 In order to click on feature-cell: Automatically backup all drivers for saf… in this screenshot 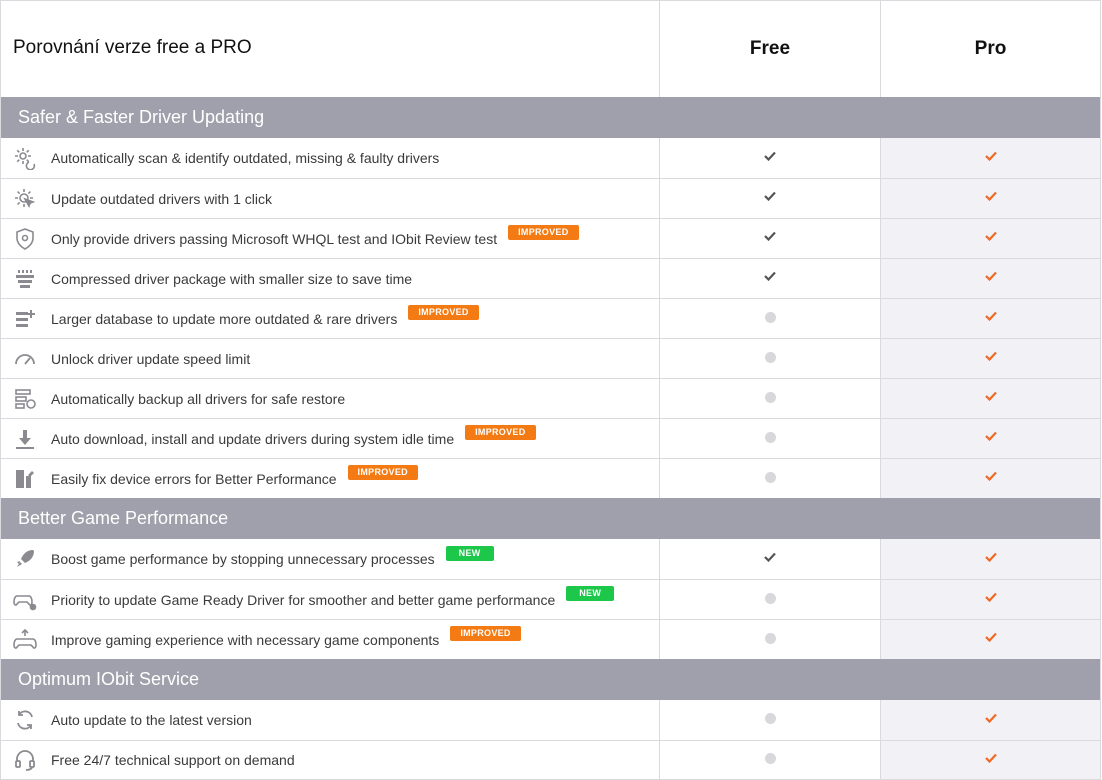, I will do `click(330, 398)`.